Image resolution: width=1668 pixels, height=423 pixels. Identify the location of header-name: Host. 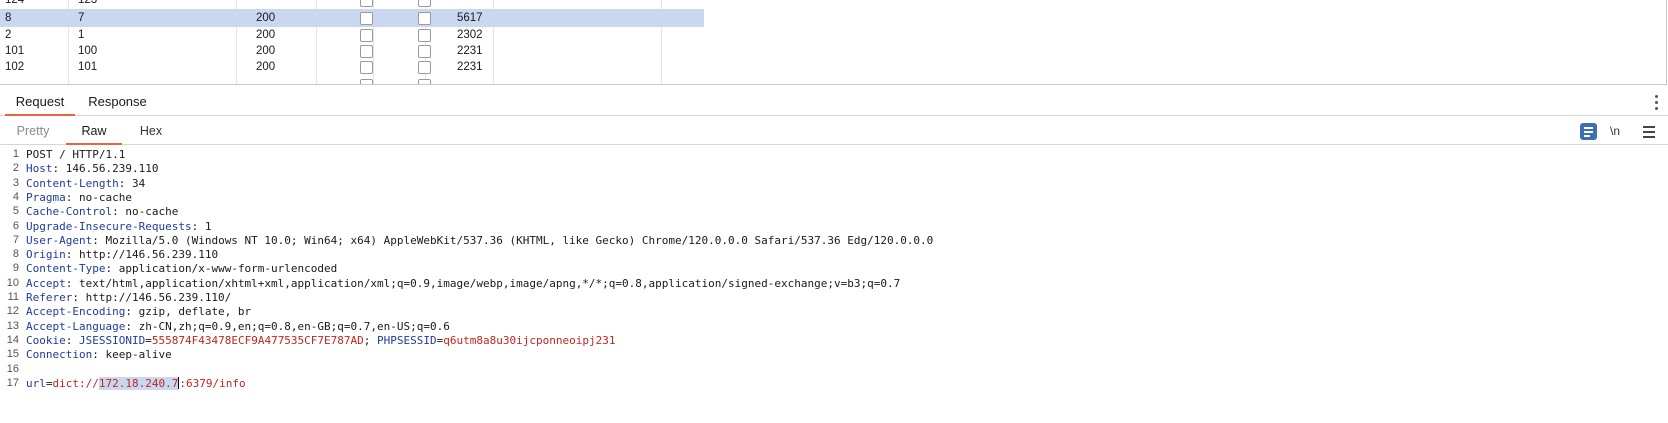
(39, 169).